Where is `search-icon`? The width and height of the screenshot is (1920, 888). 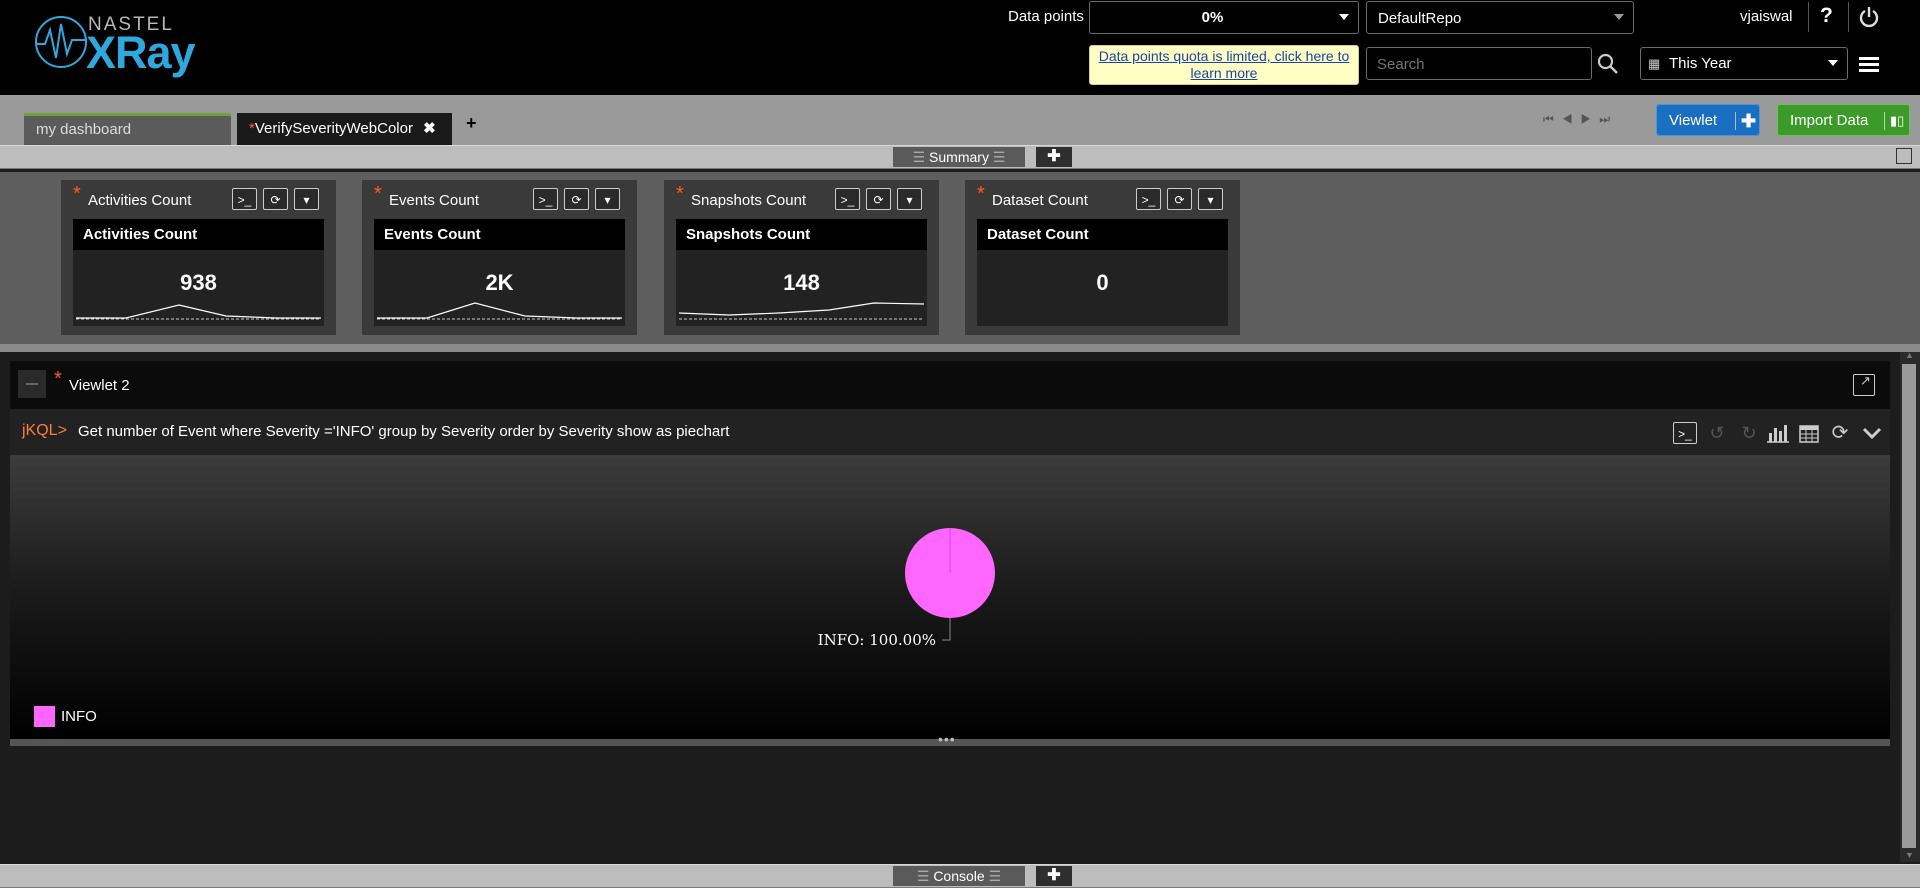
search-icon is located at coordinates (1608, 64).